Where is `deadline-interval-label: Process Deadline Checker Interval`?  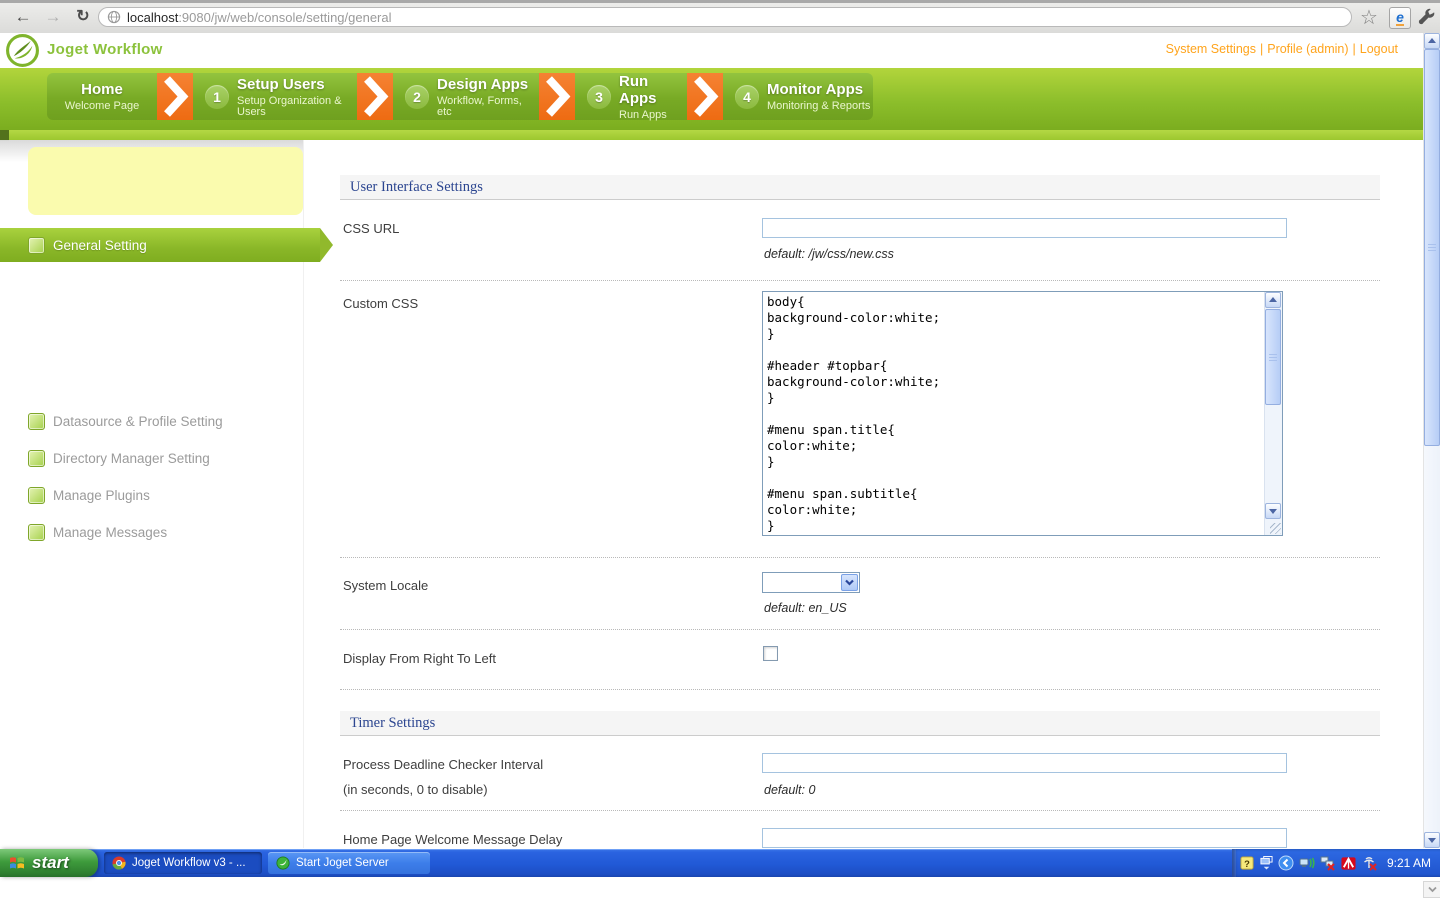 deadline-interval-label: Process Deadline Checker Interval is located at coordinates (443, 764).